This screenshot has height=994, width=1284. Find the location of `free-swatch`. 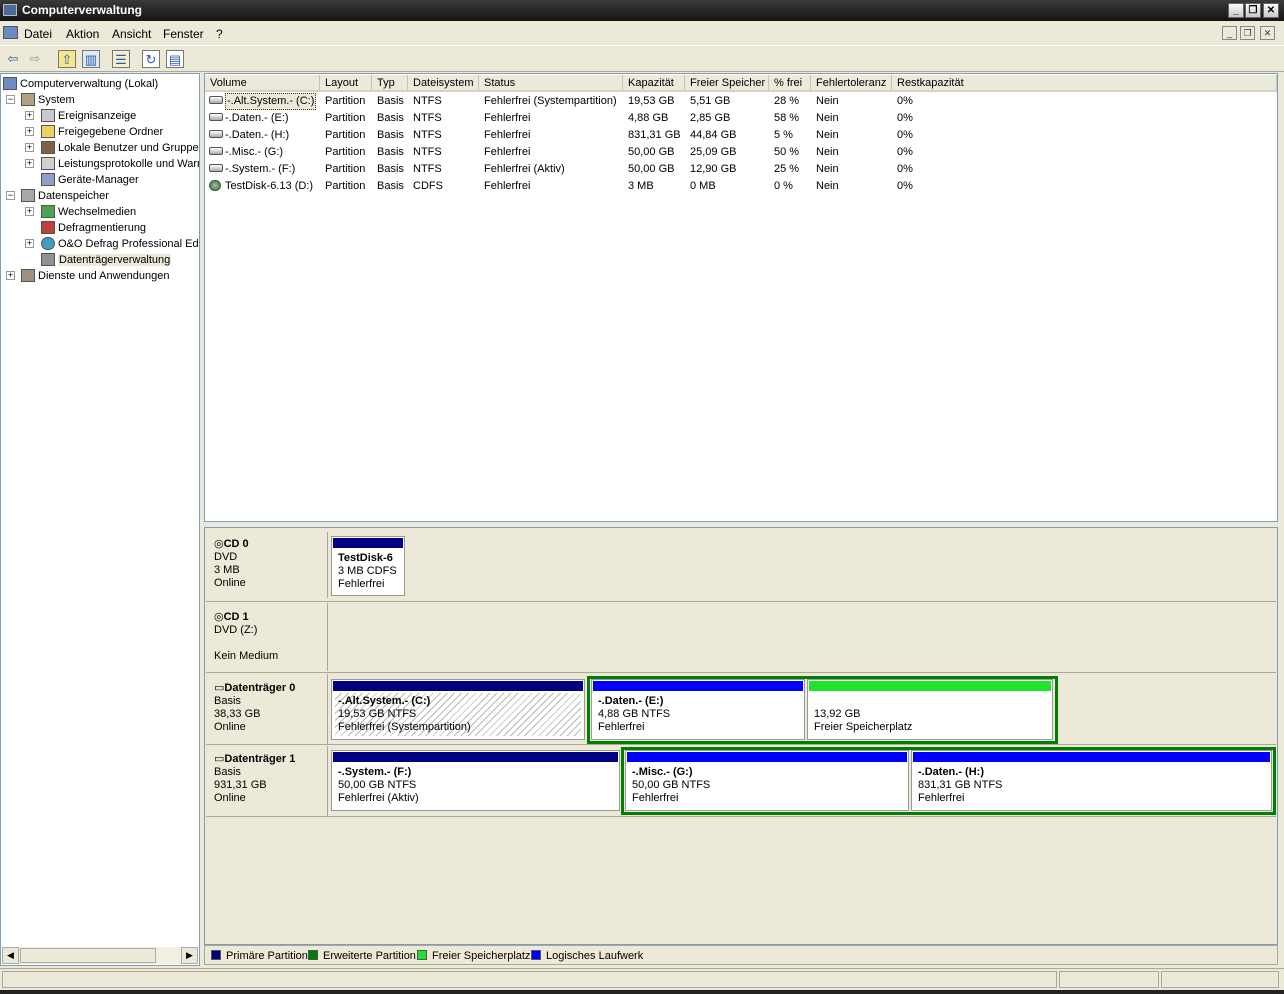

free-swatch is located at coordinates (422, 955).